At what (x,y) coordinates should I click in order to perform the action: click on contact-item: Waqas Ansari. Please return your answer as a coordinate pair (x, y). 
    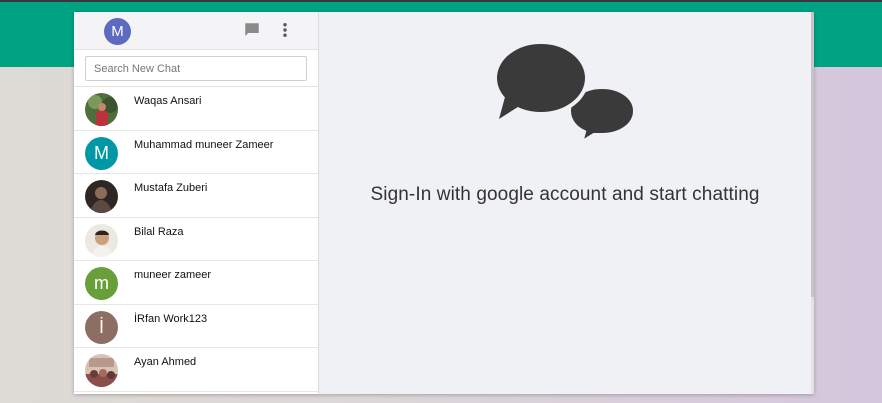
    Looking at the image, I should click on (196, 109).